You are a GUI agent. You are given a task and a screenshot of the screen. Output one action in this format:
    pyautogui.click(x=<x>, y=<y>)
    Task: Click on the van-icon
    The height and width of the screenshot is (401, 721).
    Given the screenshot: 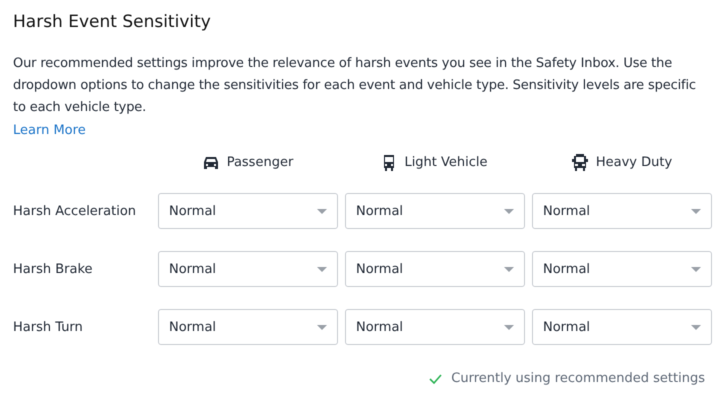 What is the action you would take?
    pyautogui.click(x=389, y=162)
    